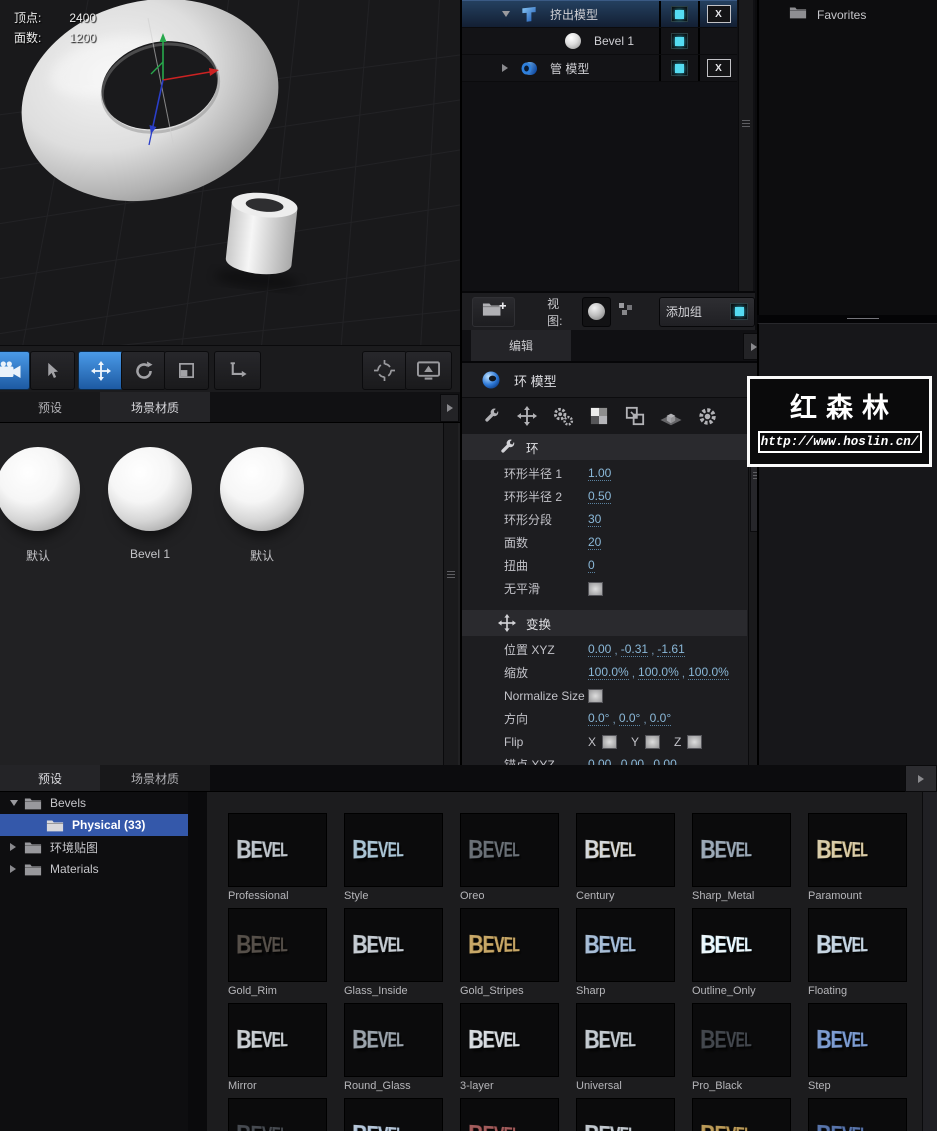 This screenshot has height=1131, width=937. What do you see at coordinates (671, 649) in the screenshot?
I see `value-field: -1.61` at bounding box center [671, 649].